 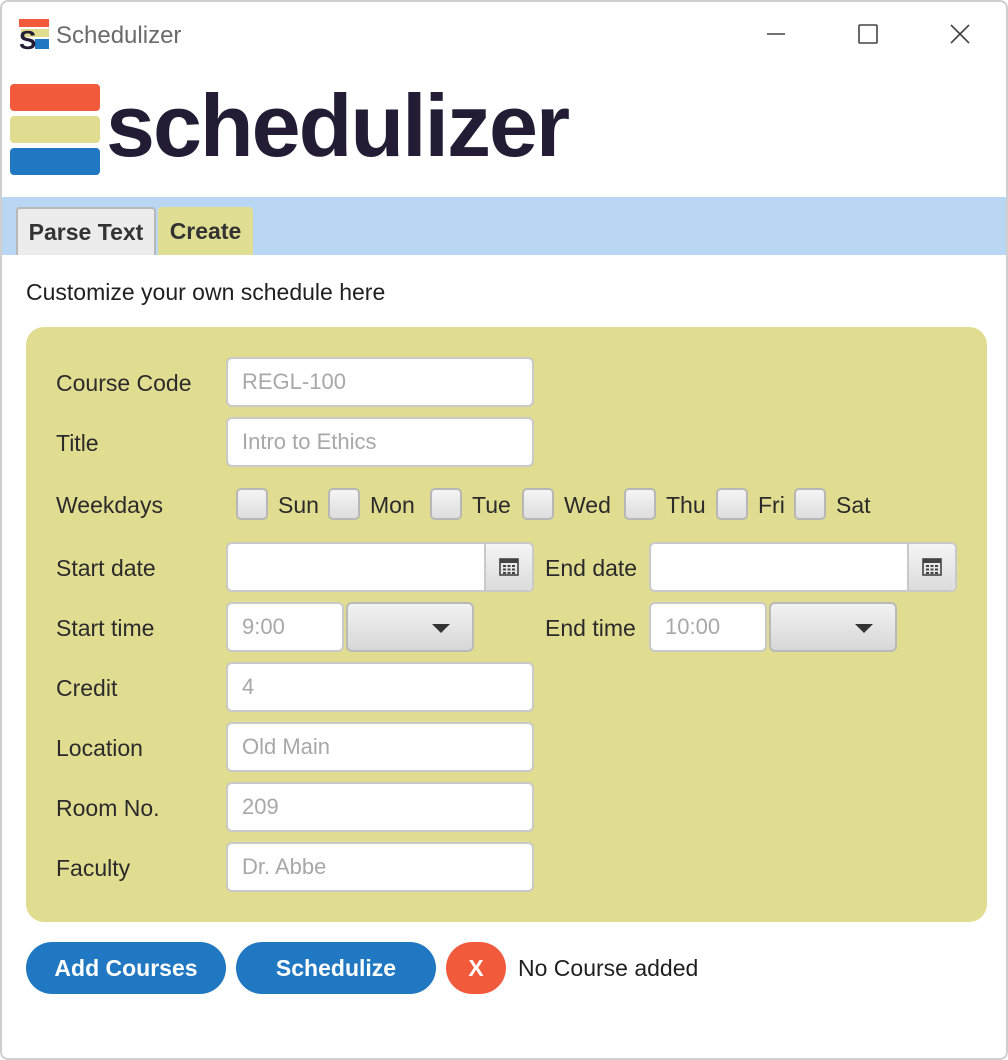 I want to click on start-date-picker, so click(x=380, y=567).